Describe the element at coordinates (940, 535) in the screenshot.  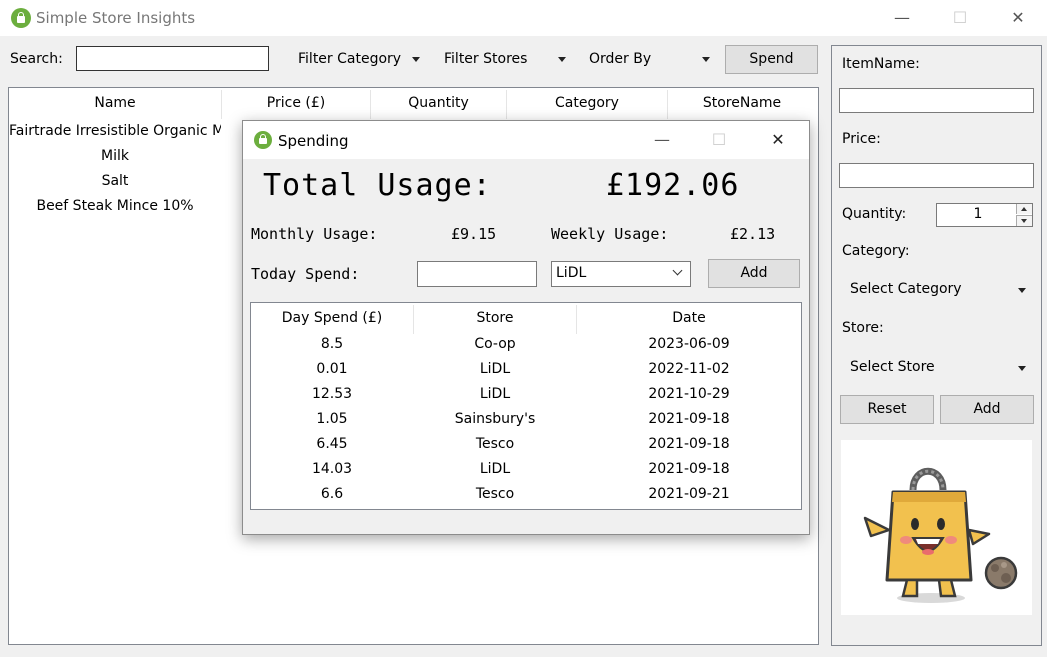
I see `shopping-bag-mascot-icon` at that location.